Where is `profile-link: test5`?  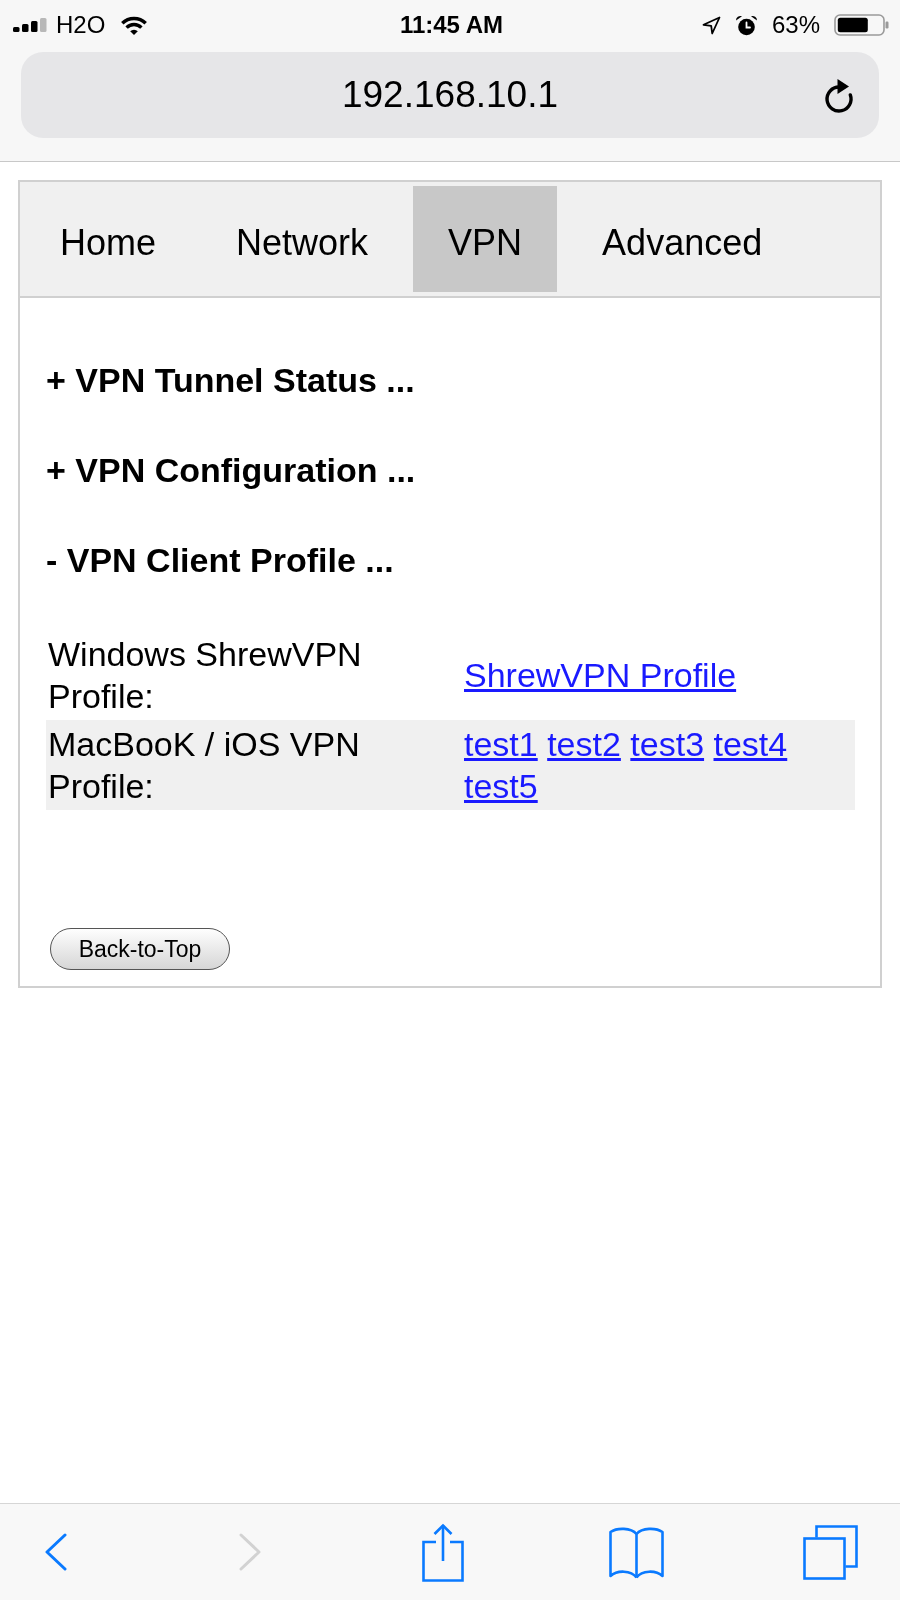 profile-link: test5 is located at coordinates (501, 786).